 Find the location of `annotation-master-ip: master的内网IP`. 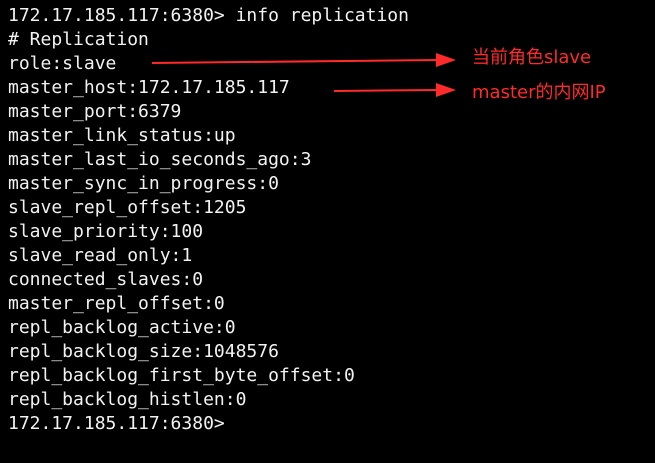

annotation-master-ip: master的内网IP is located at coordinates (539, 92).